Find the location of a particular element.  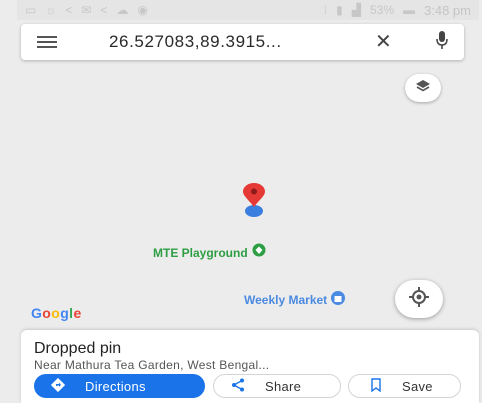

map-pin-icon is located at coordinates (254, 195).